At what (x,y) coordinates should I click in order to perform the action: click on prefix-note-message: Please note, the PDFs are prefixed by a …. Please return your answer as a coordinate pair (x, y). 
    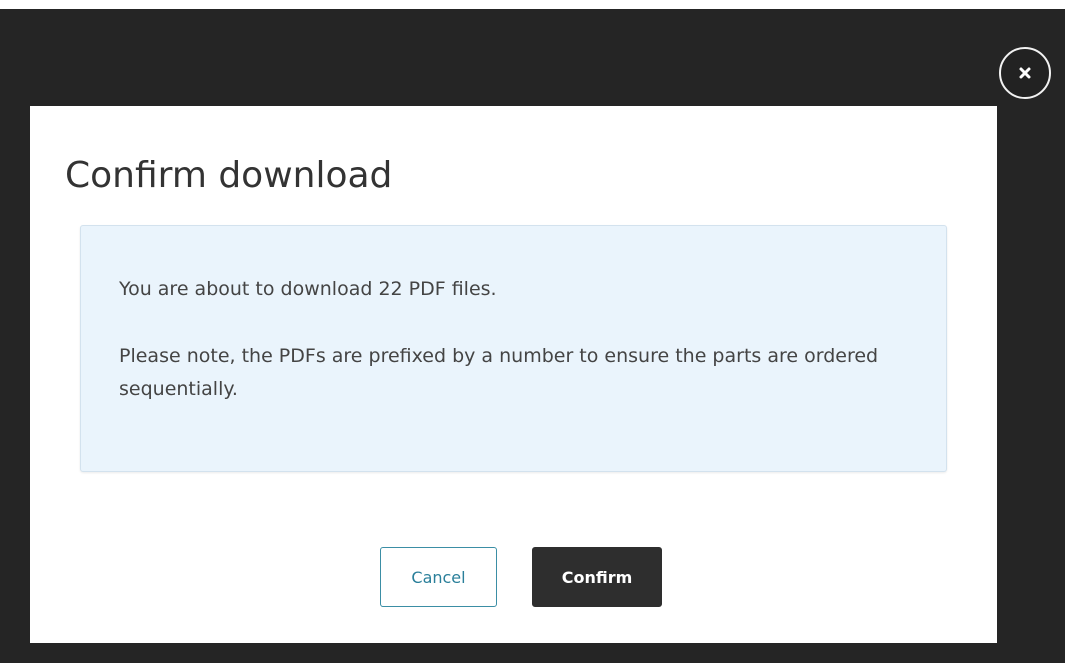
    Looking at the image, I should click on (499, 372).